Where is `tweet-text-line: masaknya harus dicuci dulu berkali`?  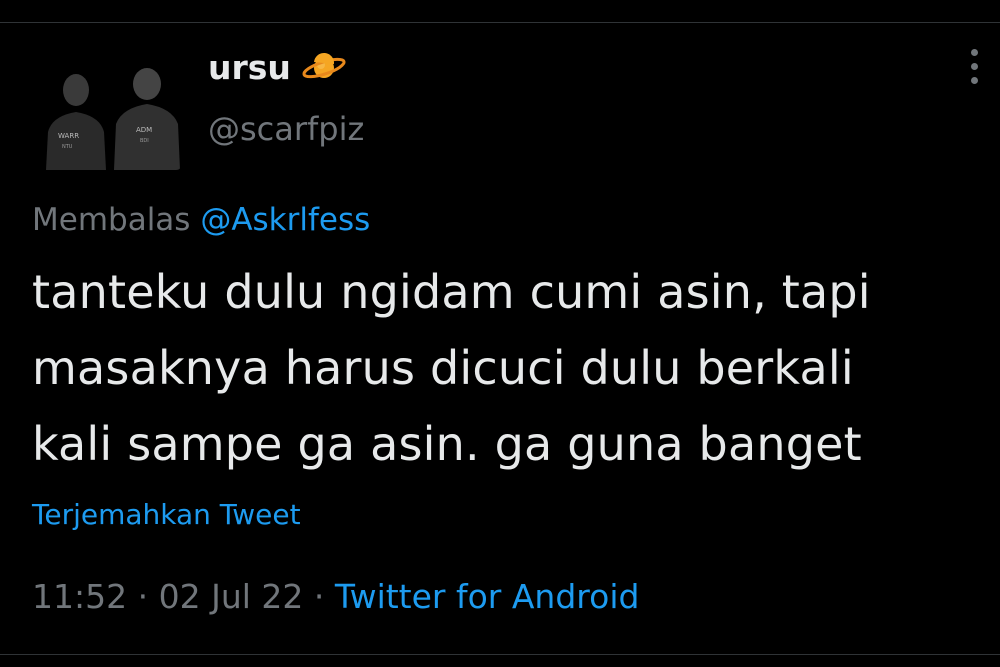 tweet-text-line: masaknya harus dicuci dulu berkali is located at coordinates (443, 368).